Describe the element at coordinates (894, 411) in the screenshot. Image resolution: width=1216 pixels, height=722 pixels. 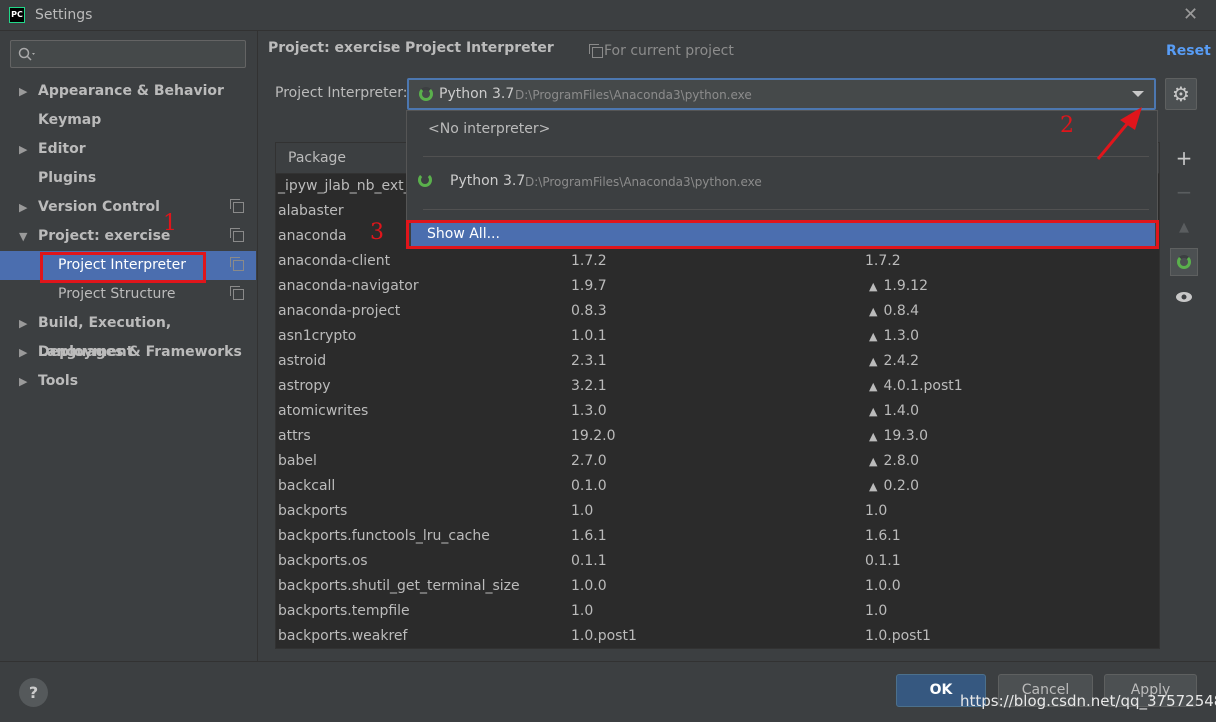
I see `latest-version-cell: ▲ 1.4.0` at that location.